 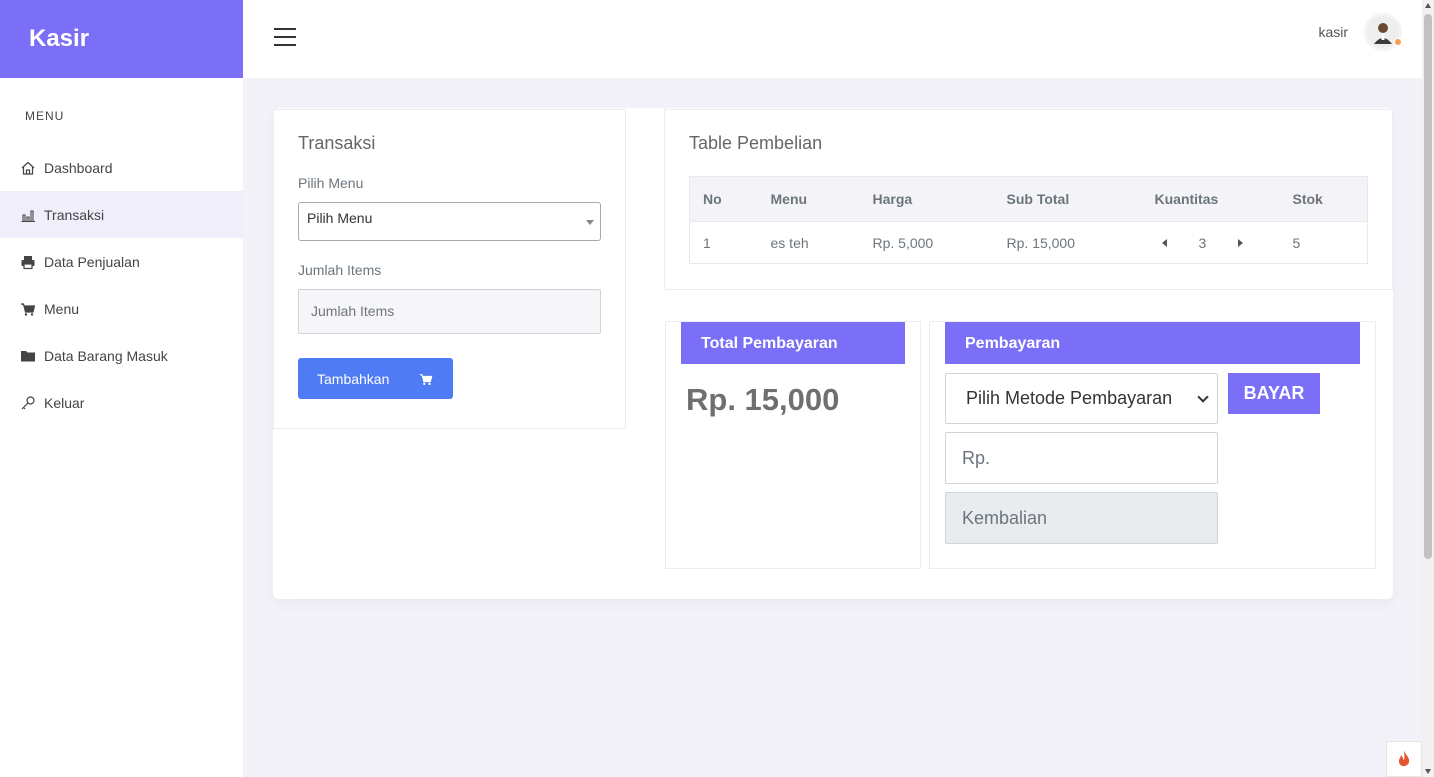 I want to click on total-amount: Rp. 15,000, so click(x=763, y=399).